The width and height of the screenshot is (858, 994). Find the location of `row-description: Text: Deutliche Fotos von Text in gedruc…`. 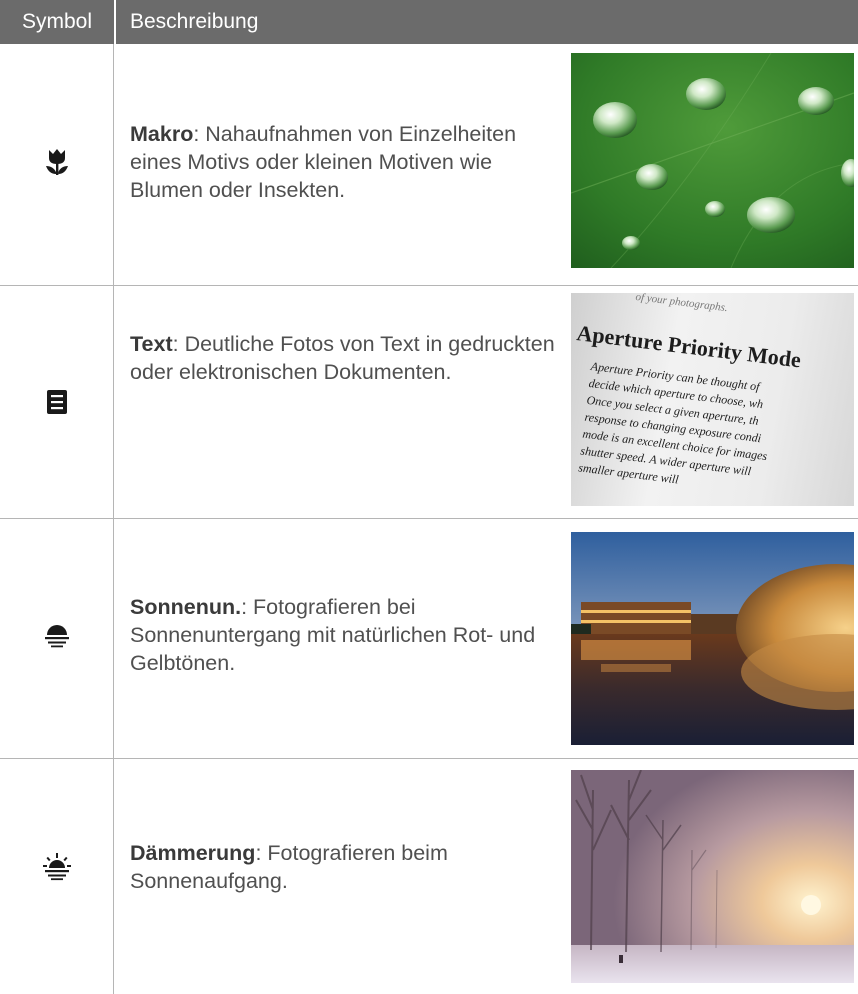

row-description: Text: Deutliche Fotos von Text in gedruc… is located at coordinates (345, 358).